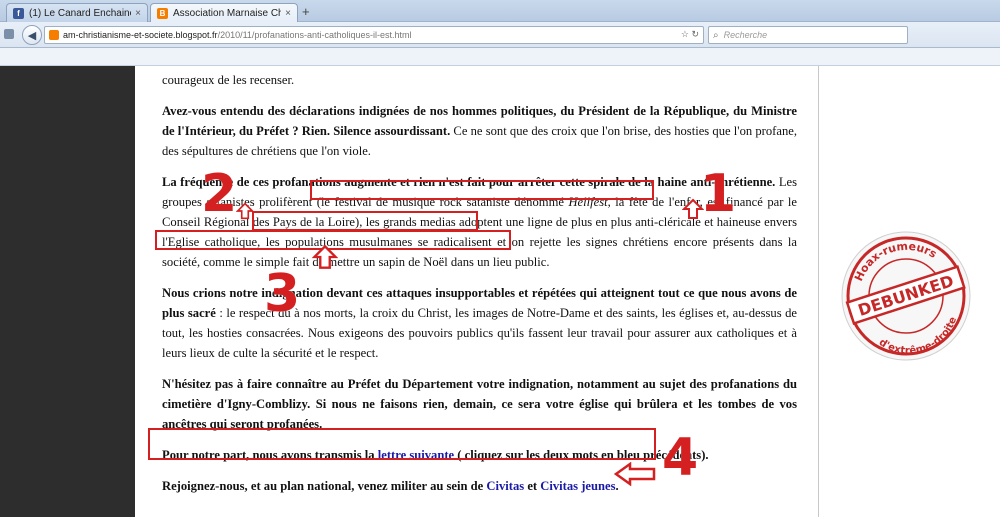 Image resolution: width=1000 pixels, height=517 pixels. What do you see at coordinates (67, 291) in the screenshot?
I see `left-dark-sidebar` at bounding box center [67, 291].